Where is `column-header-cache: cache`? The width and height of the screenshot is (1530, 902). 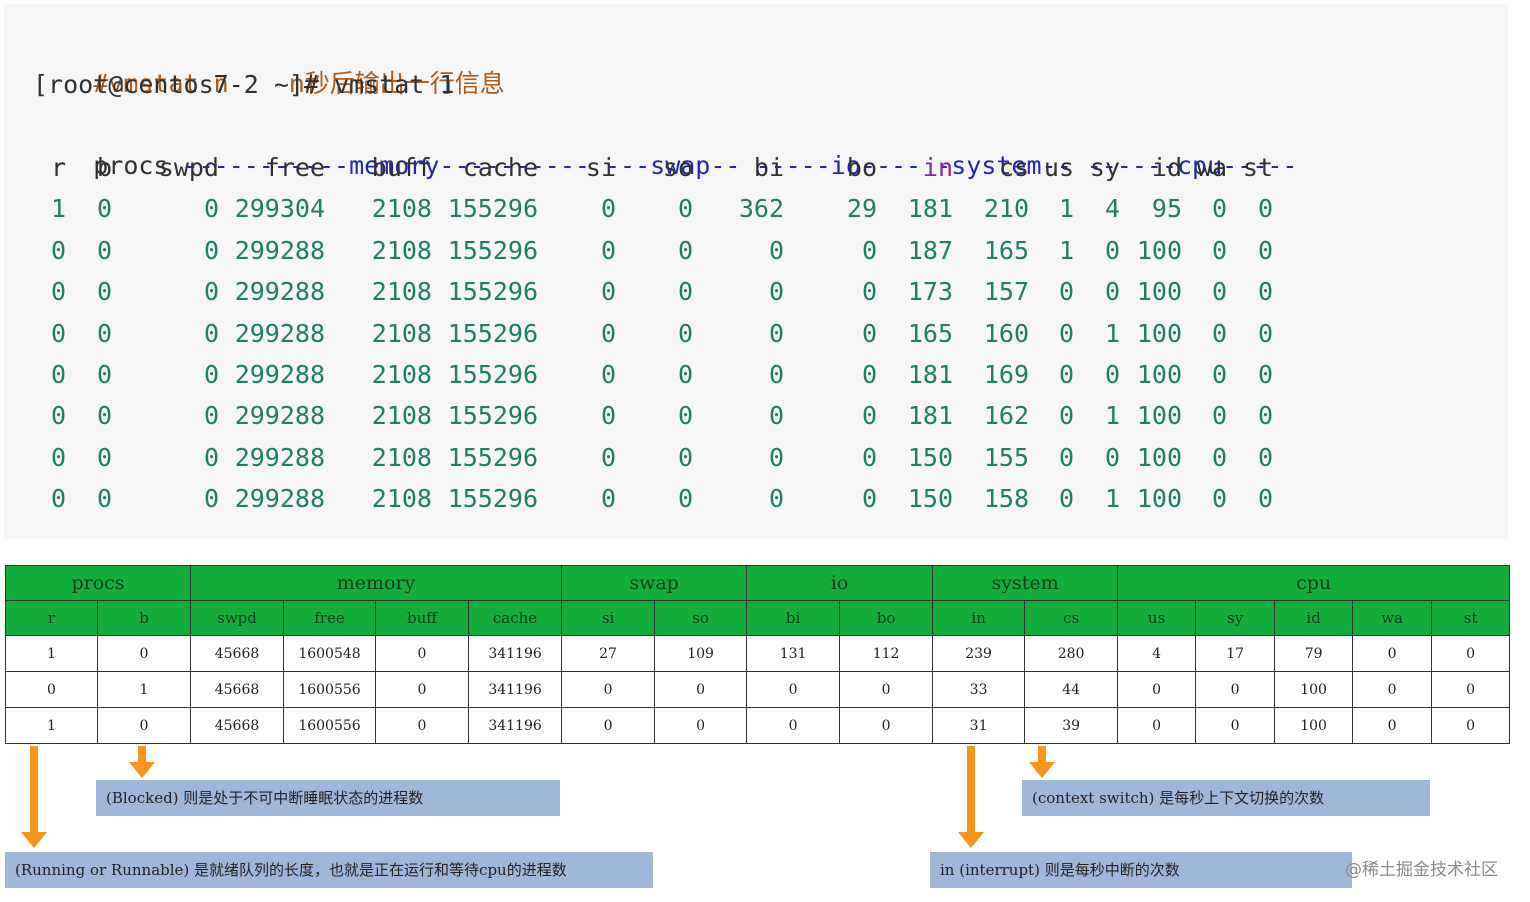 column-header-cache: cache is located at coordinates (500, 167).